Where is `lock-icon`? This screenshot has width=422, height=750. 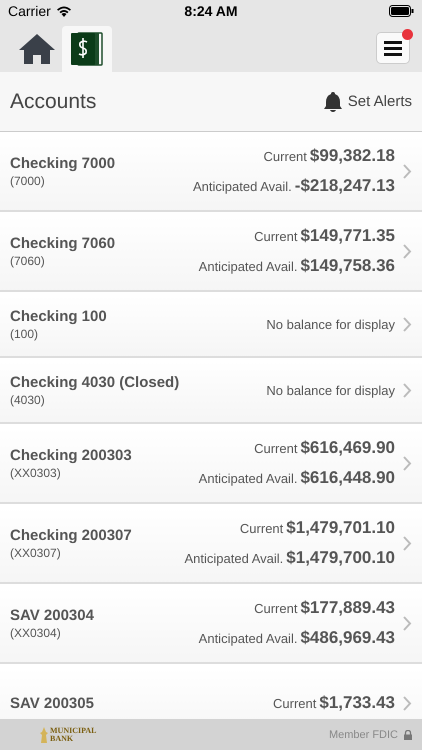
lock-icon is located at coordinates (408, 735).